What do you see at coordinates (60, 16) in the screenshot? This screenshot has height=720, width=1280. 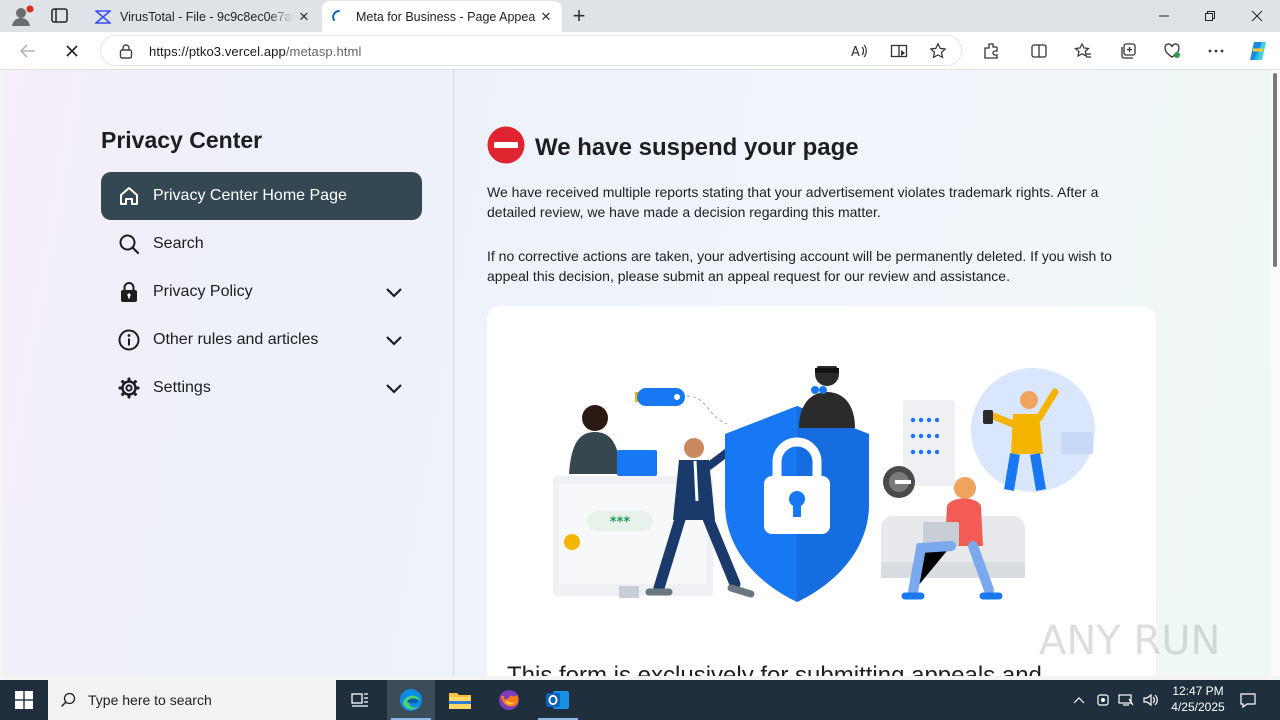 I see `tab-actions-icon` at bounding box center [60, 16].